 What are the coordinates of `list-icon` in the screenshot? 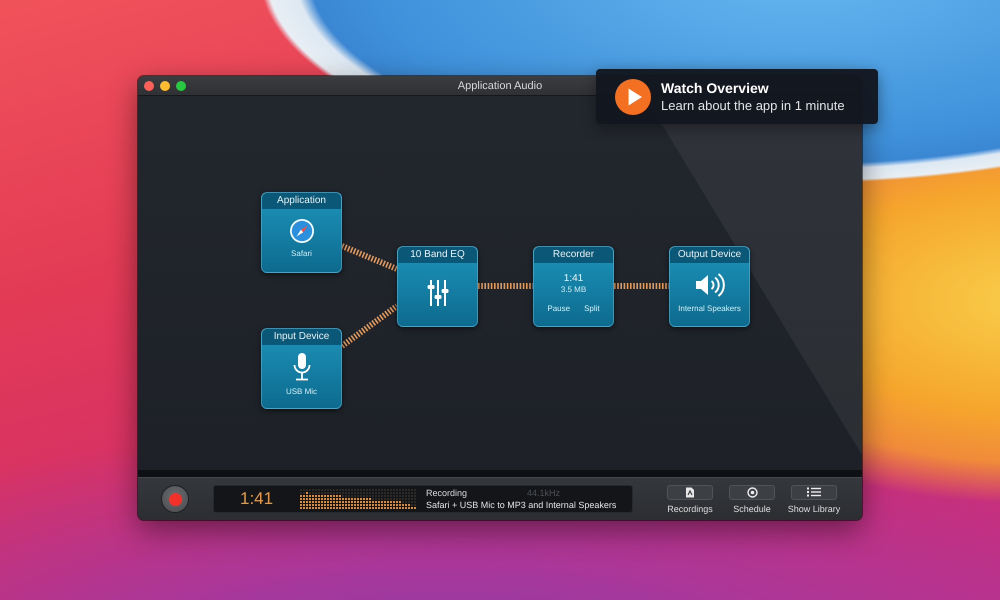 It's located at (814, 492).